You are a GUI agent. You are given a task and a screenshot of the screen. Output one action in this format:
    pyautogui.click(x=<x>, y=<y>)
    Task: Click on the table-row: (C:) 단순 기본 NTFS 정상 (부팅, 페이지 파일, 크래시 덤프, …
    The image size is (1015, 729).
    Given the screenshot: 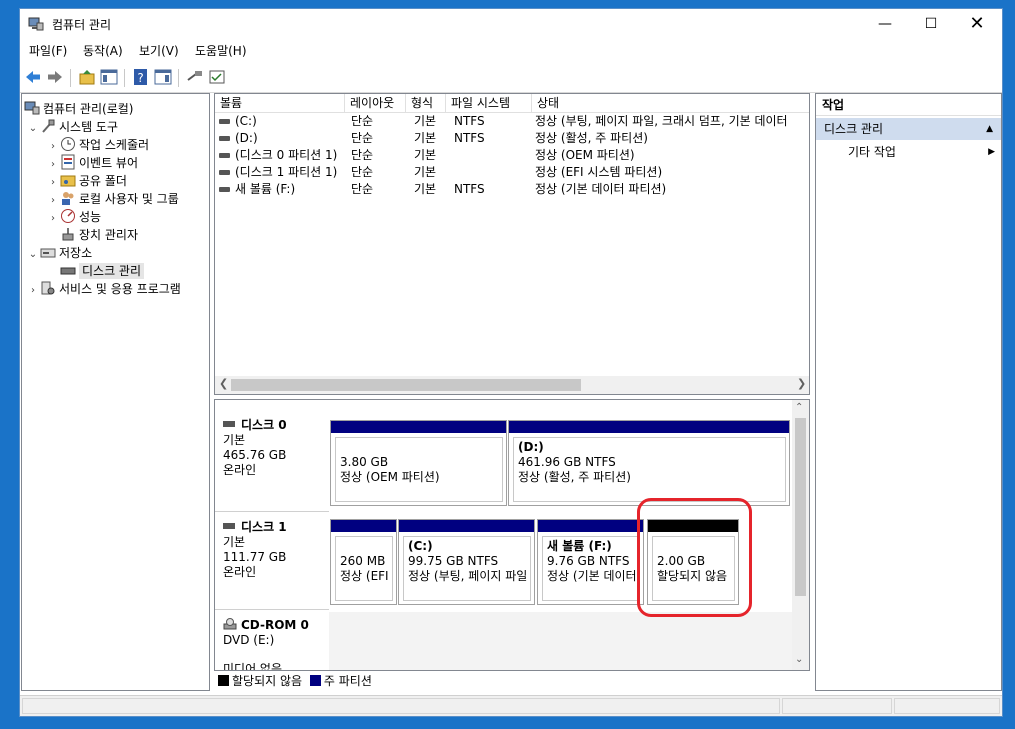 What is the action you would take?
    pyautogui.click(x=512, y=121)
    